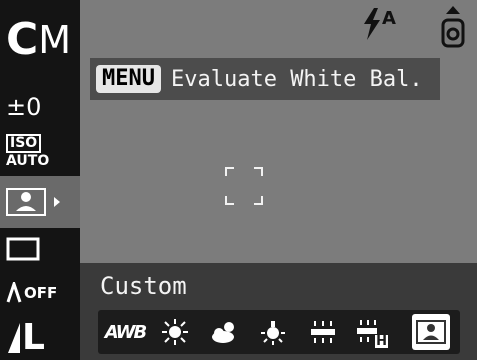  I want to click on flash-output-item: OFF, so click(40, 293).